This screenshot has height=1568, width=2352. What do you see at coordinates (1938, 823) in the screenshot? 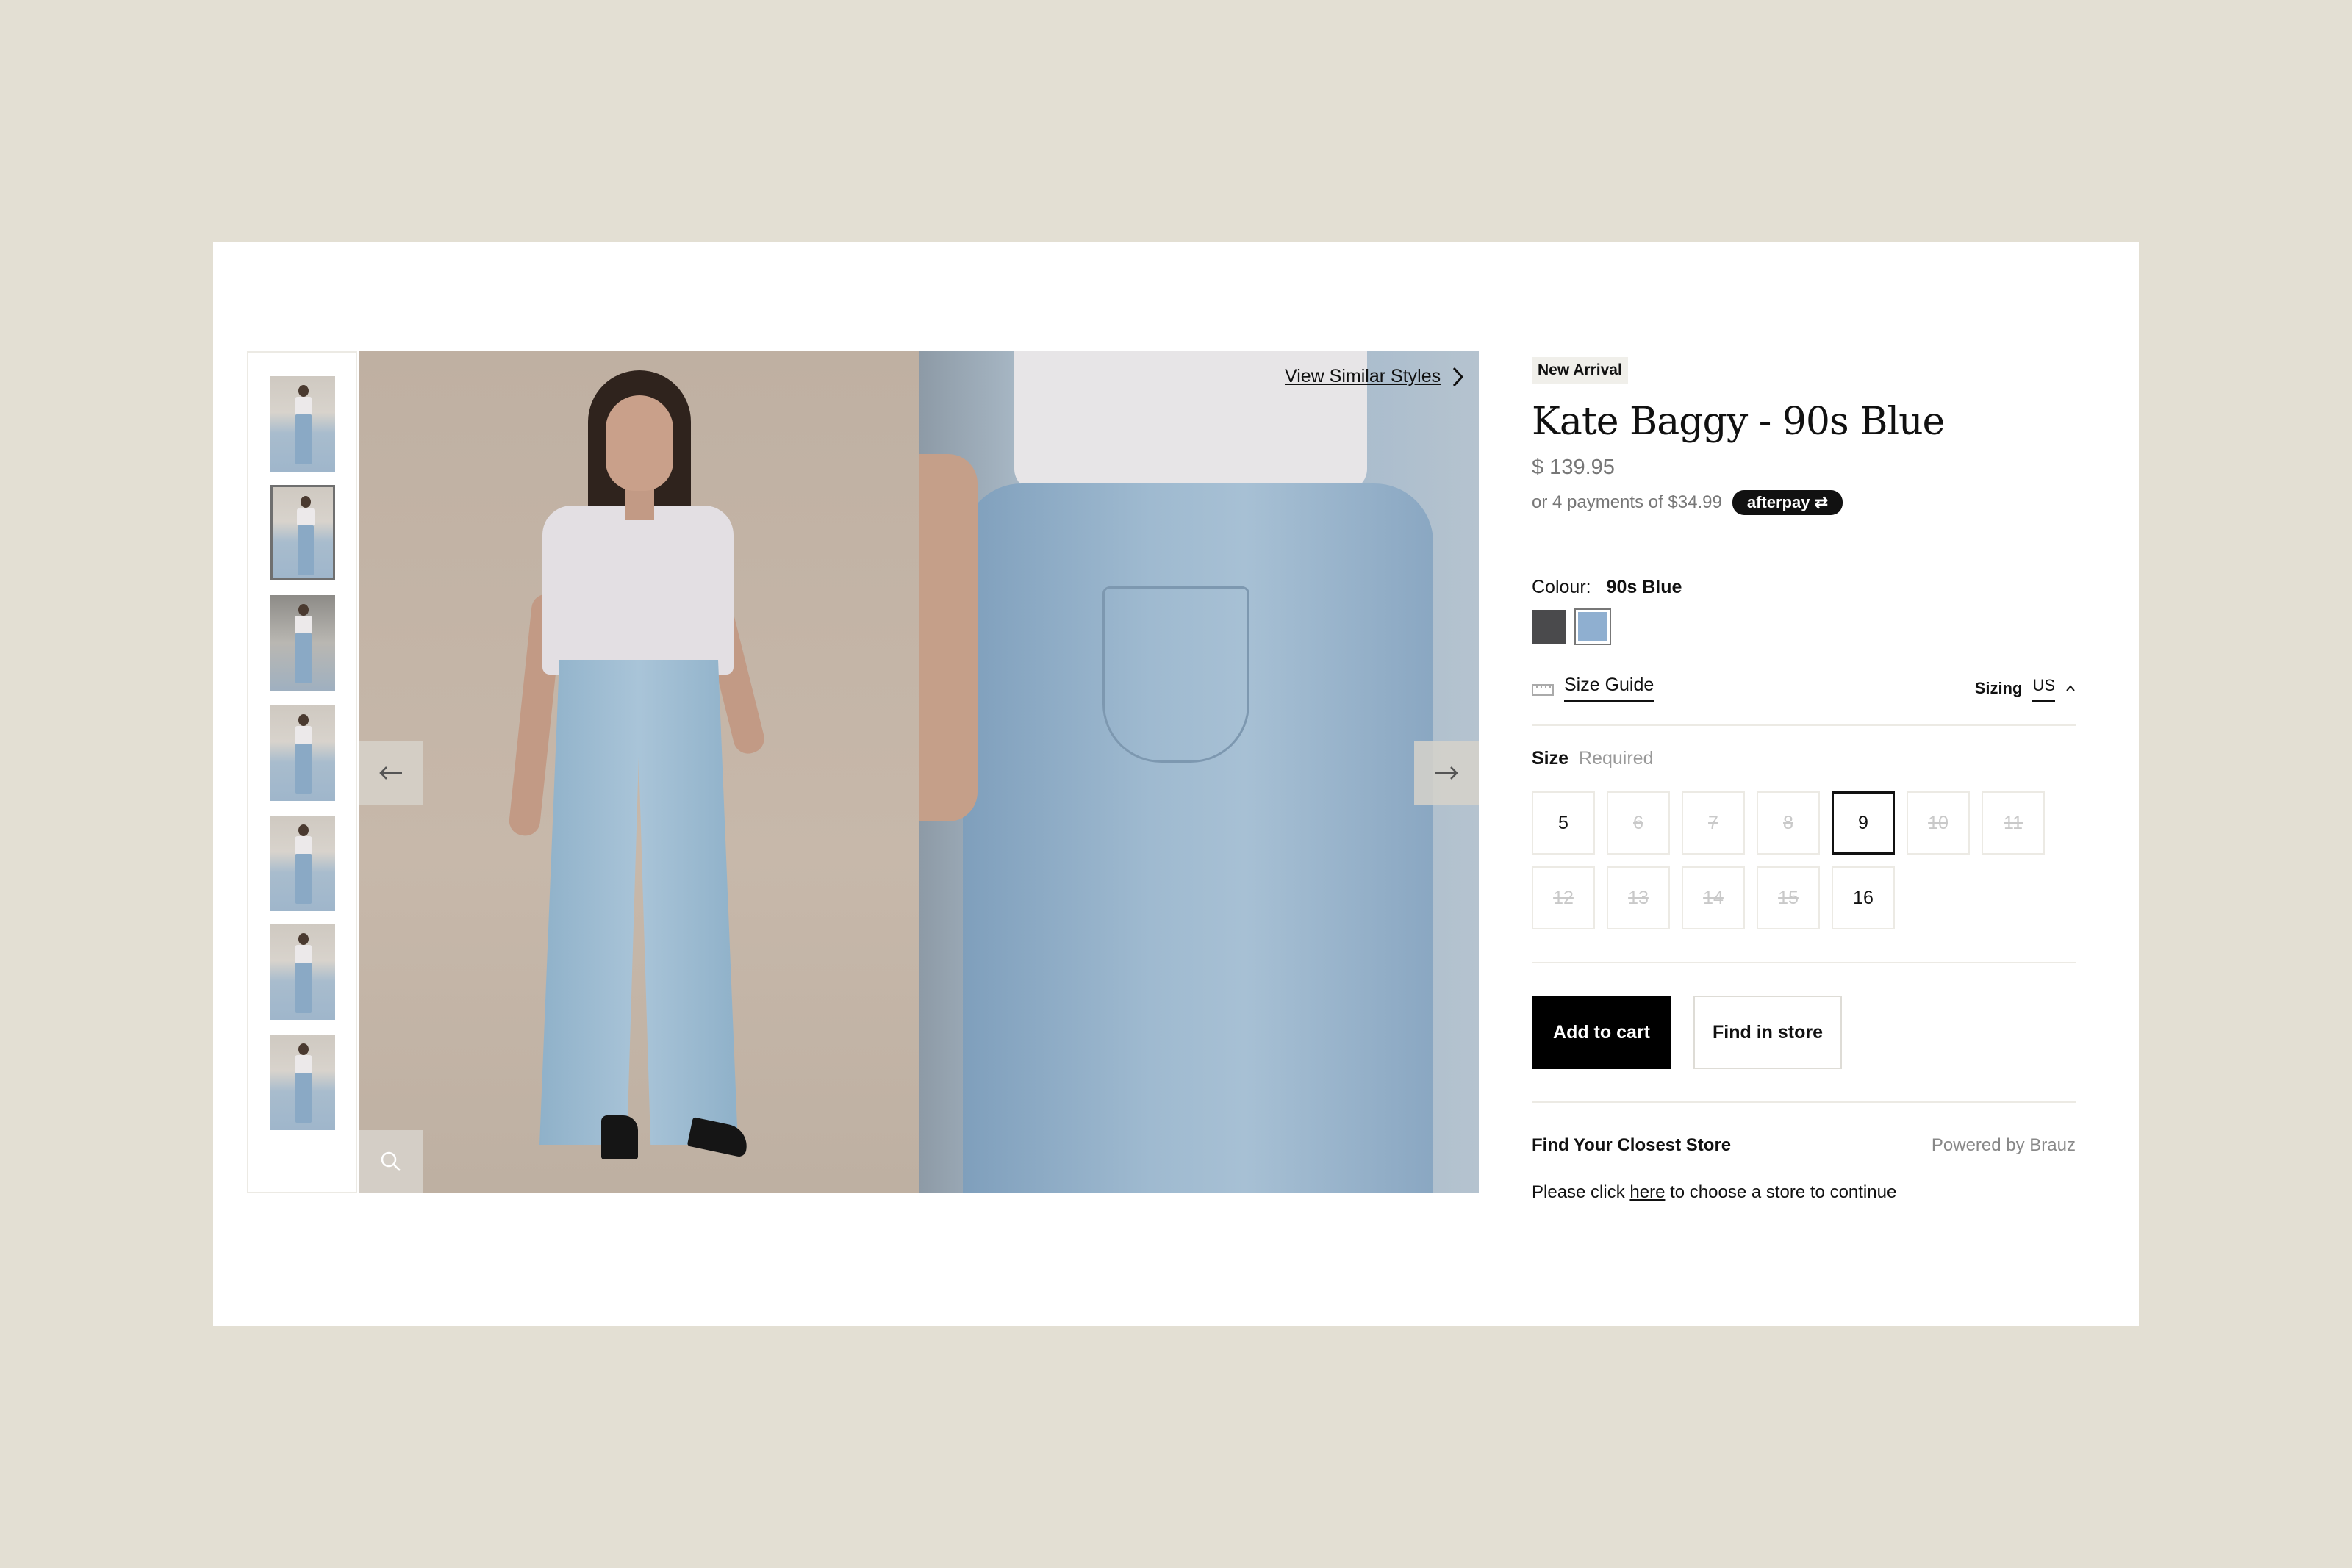
I see `size-option-10: 10` at bounding box center [1938, 823].